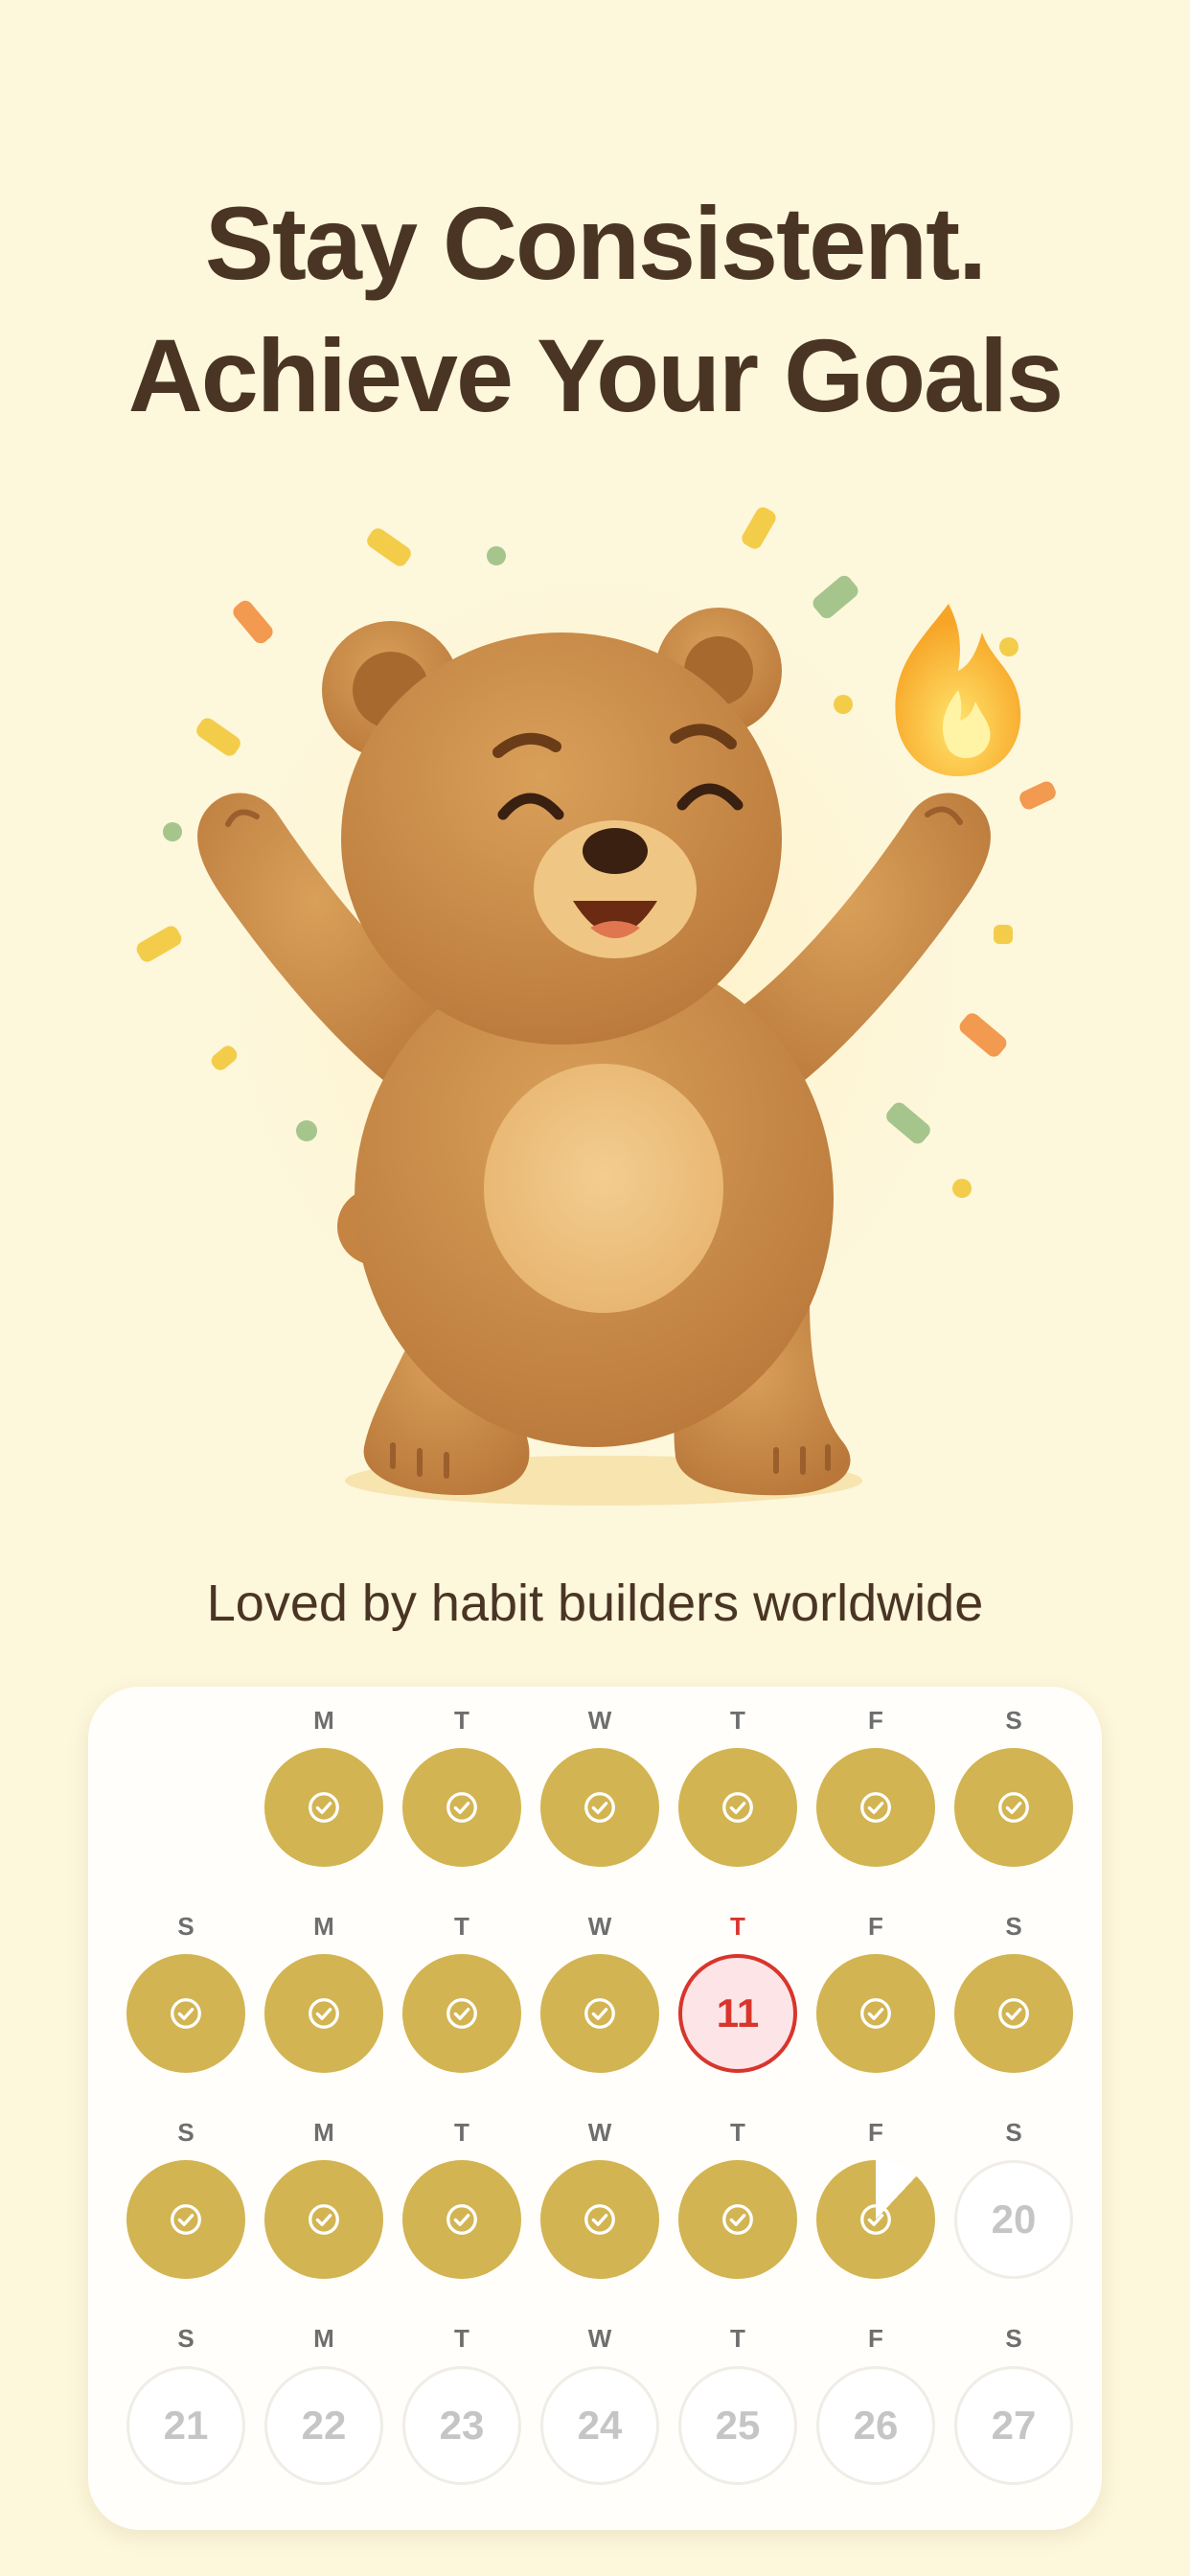  I want to click on page-title: Stay Consistent. Achieve Your Goals, so click(595, 309).